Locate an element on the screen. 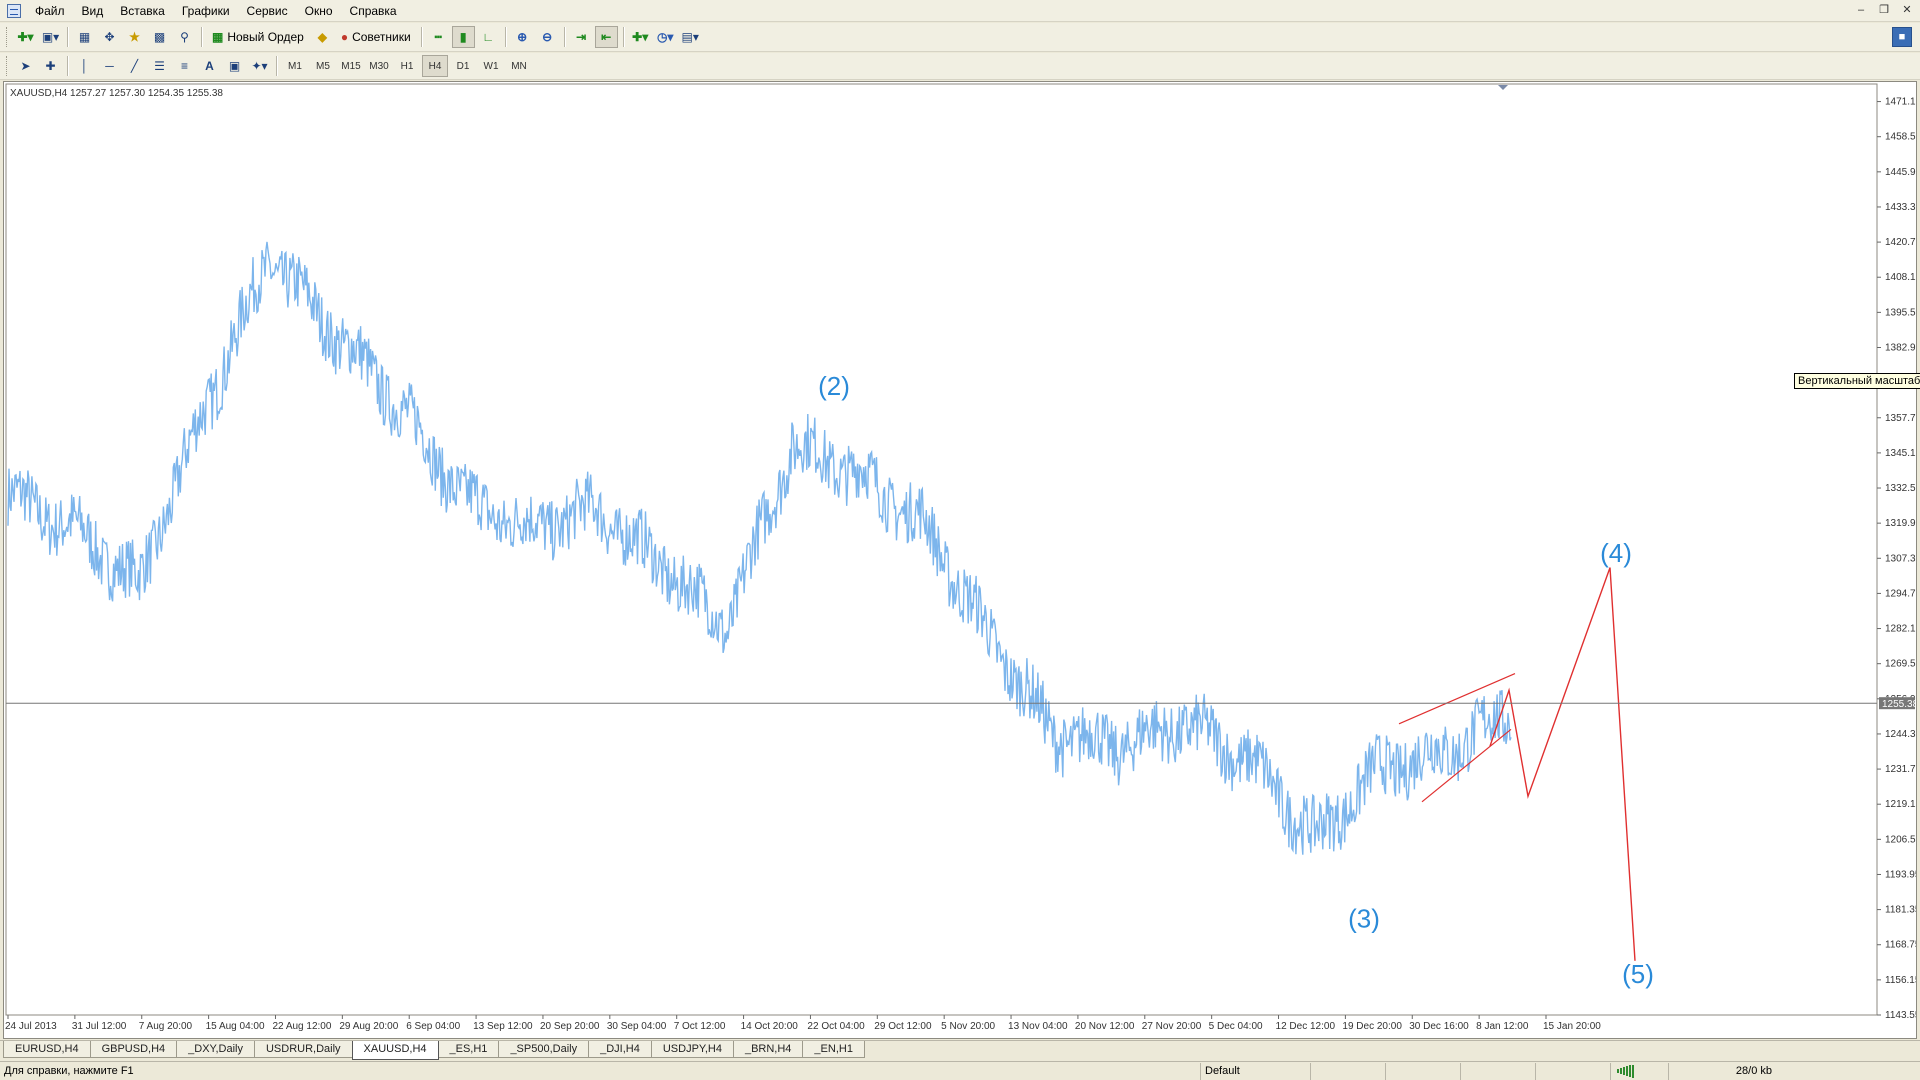 Image resolution: width=1920 pixels, height=1080 pixels. tab-gbpusd-h4: GBPUSD,H4 is located at coordinates (133, 1049).